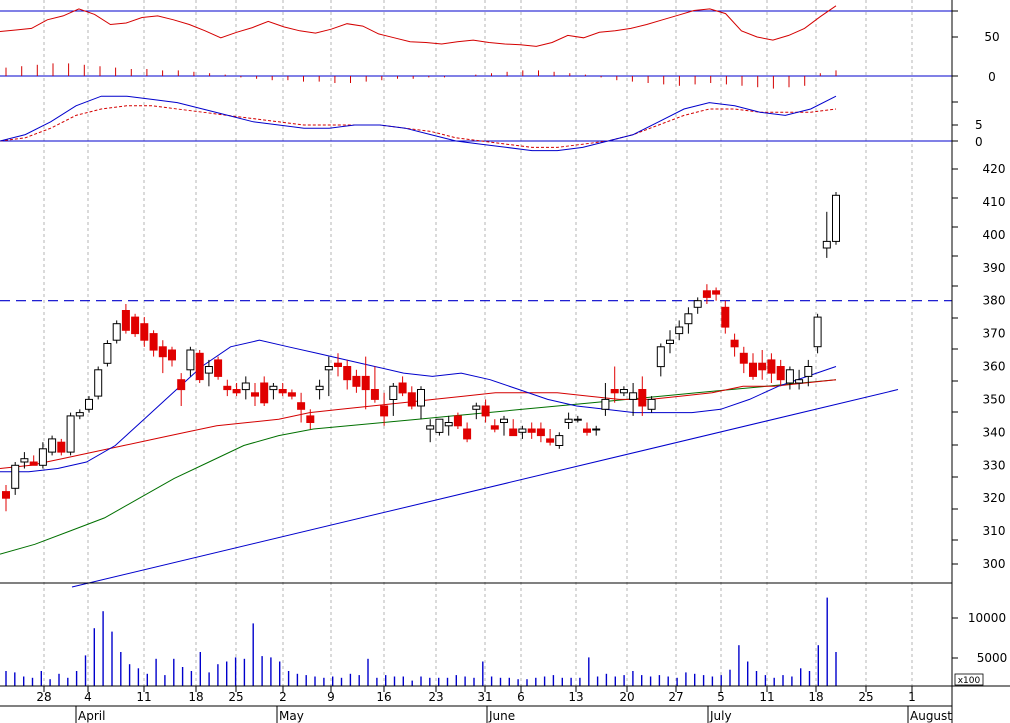  What do you see at coordinates (994, 202) in the screenshot?
I see `price-tick-label: 410` at bounding box center [994, 202].